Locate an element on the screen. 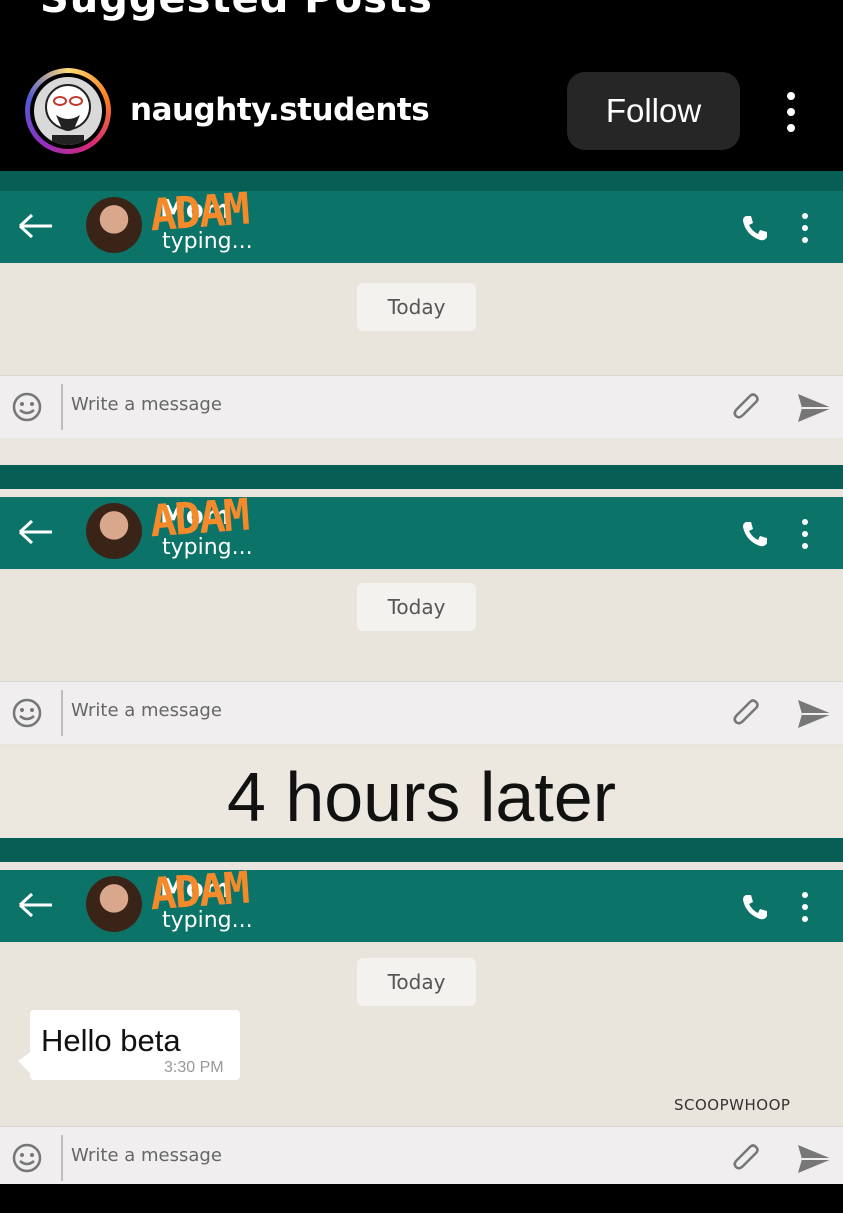  avatar is located at coordinates (68, 111).